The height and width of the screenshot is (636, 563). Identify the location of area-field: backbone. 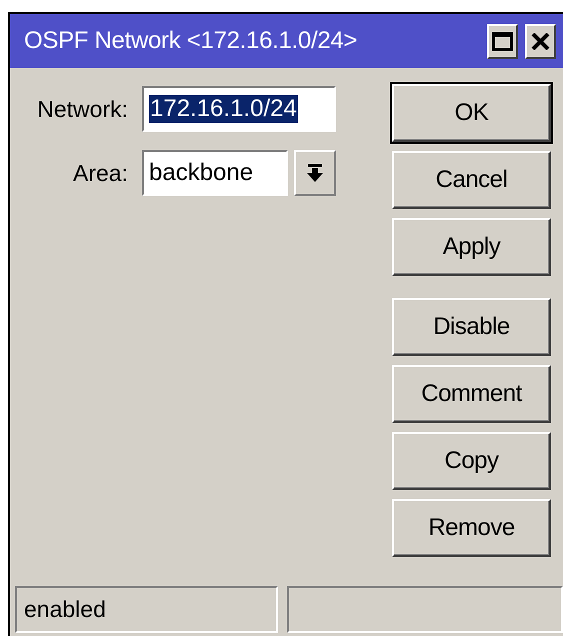
(215, 173).